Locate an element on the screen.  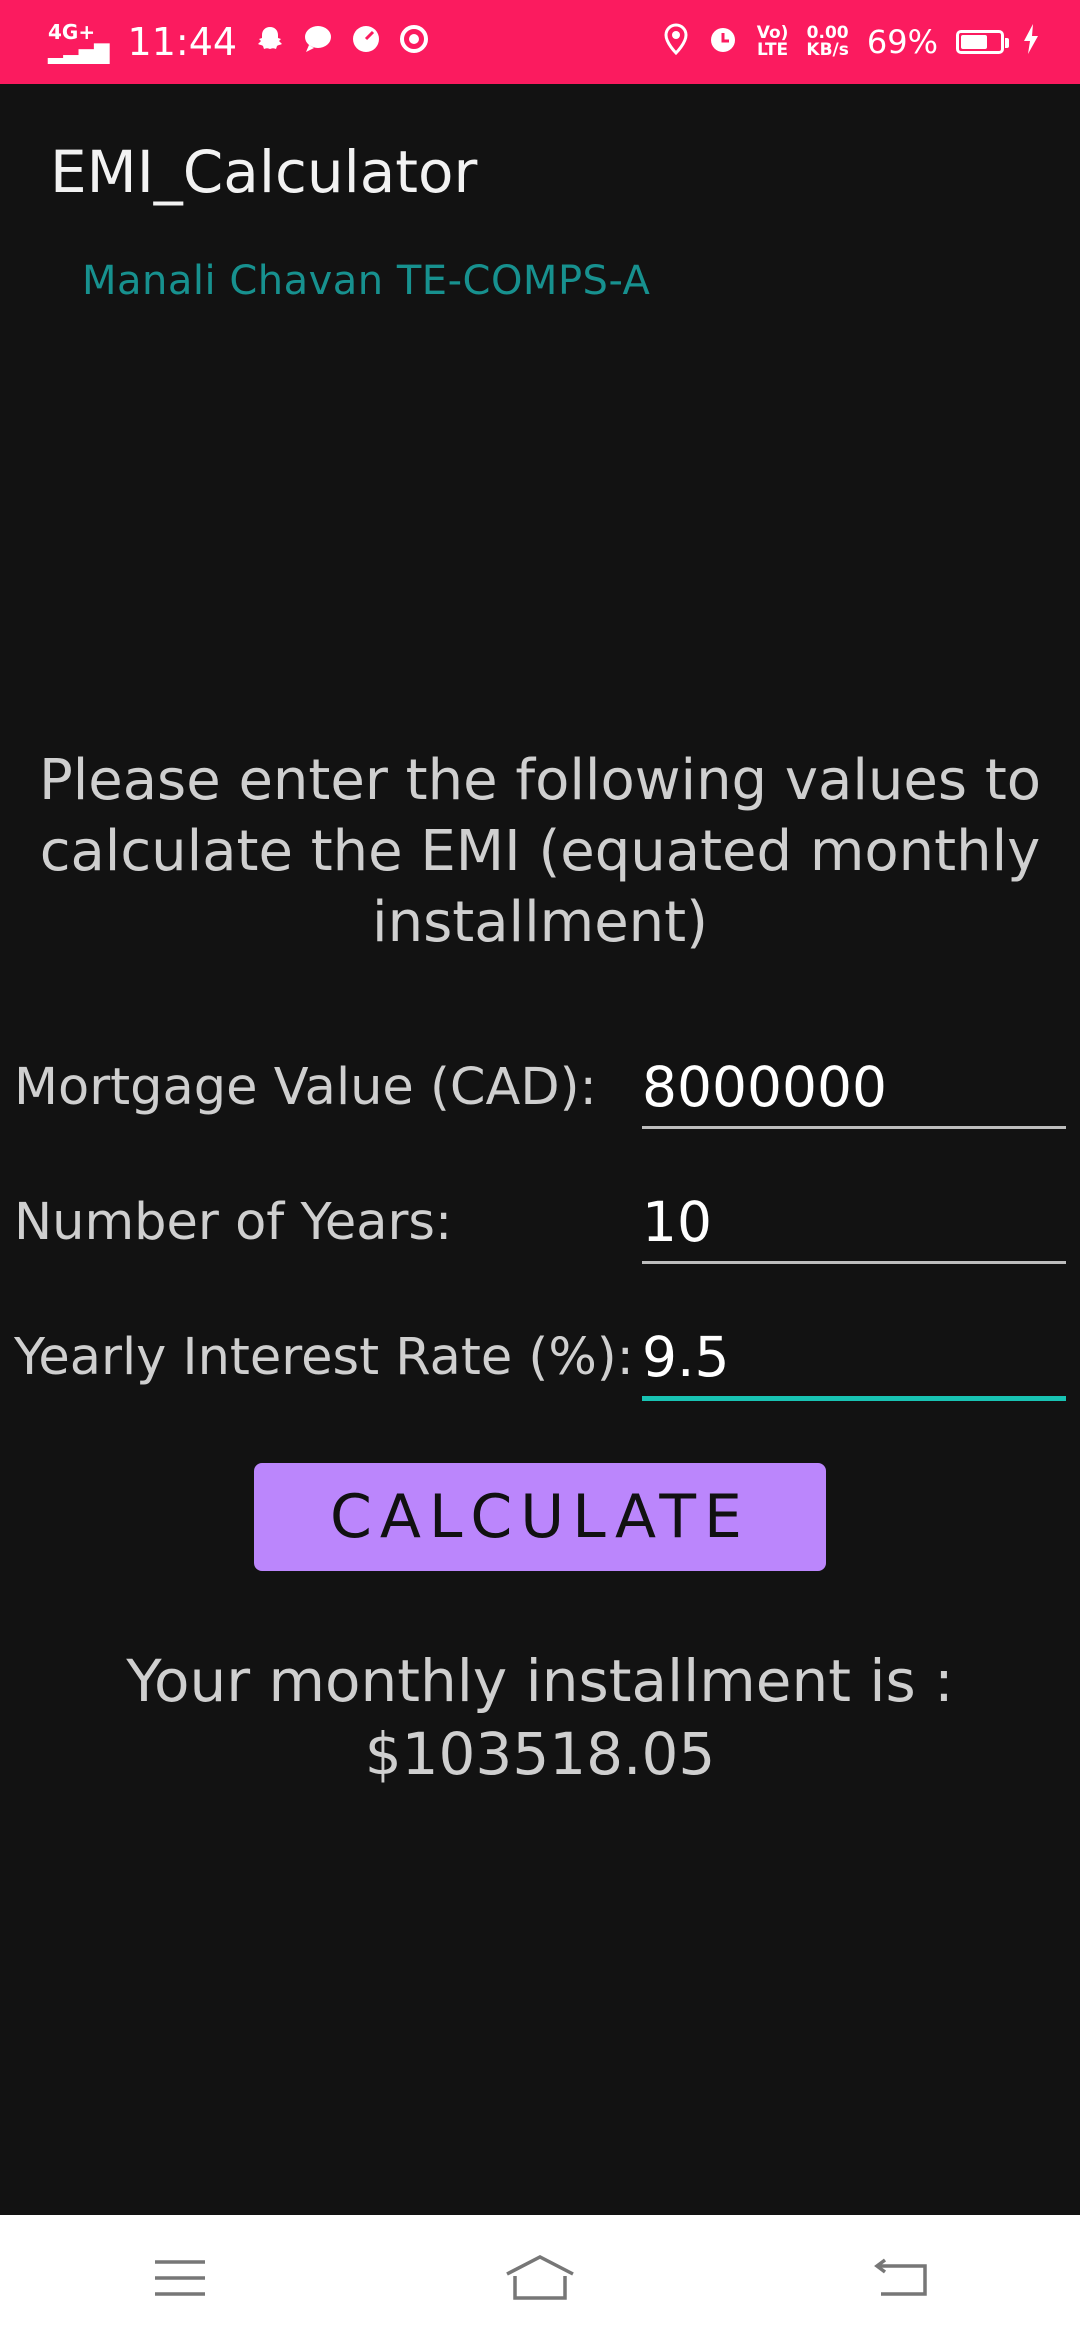
navigation-bar is located at coordinates (540, 2277).